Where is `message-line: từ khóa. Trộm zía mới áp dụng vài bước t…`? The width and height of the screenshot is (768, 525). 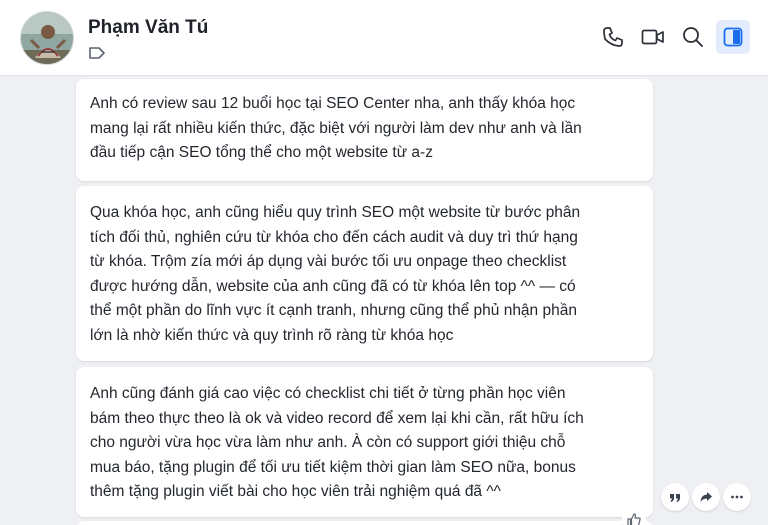
message-line: từ khóa. Trộm zía mới áp dụng vài bước t… is located at coordinates (328, 262).